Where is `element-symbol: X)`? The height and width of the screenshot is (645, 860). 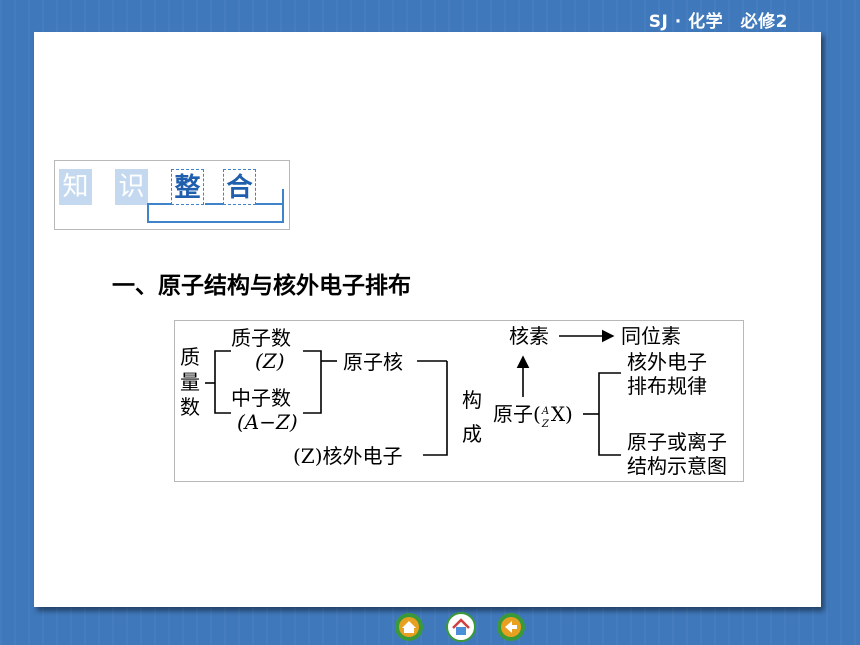 element-symbol: X) is located at coordinates (561, 414).